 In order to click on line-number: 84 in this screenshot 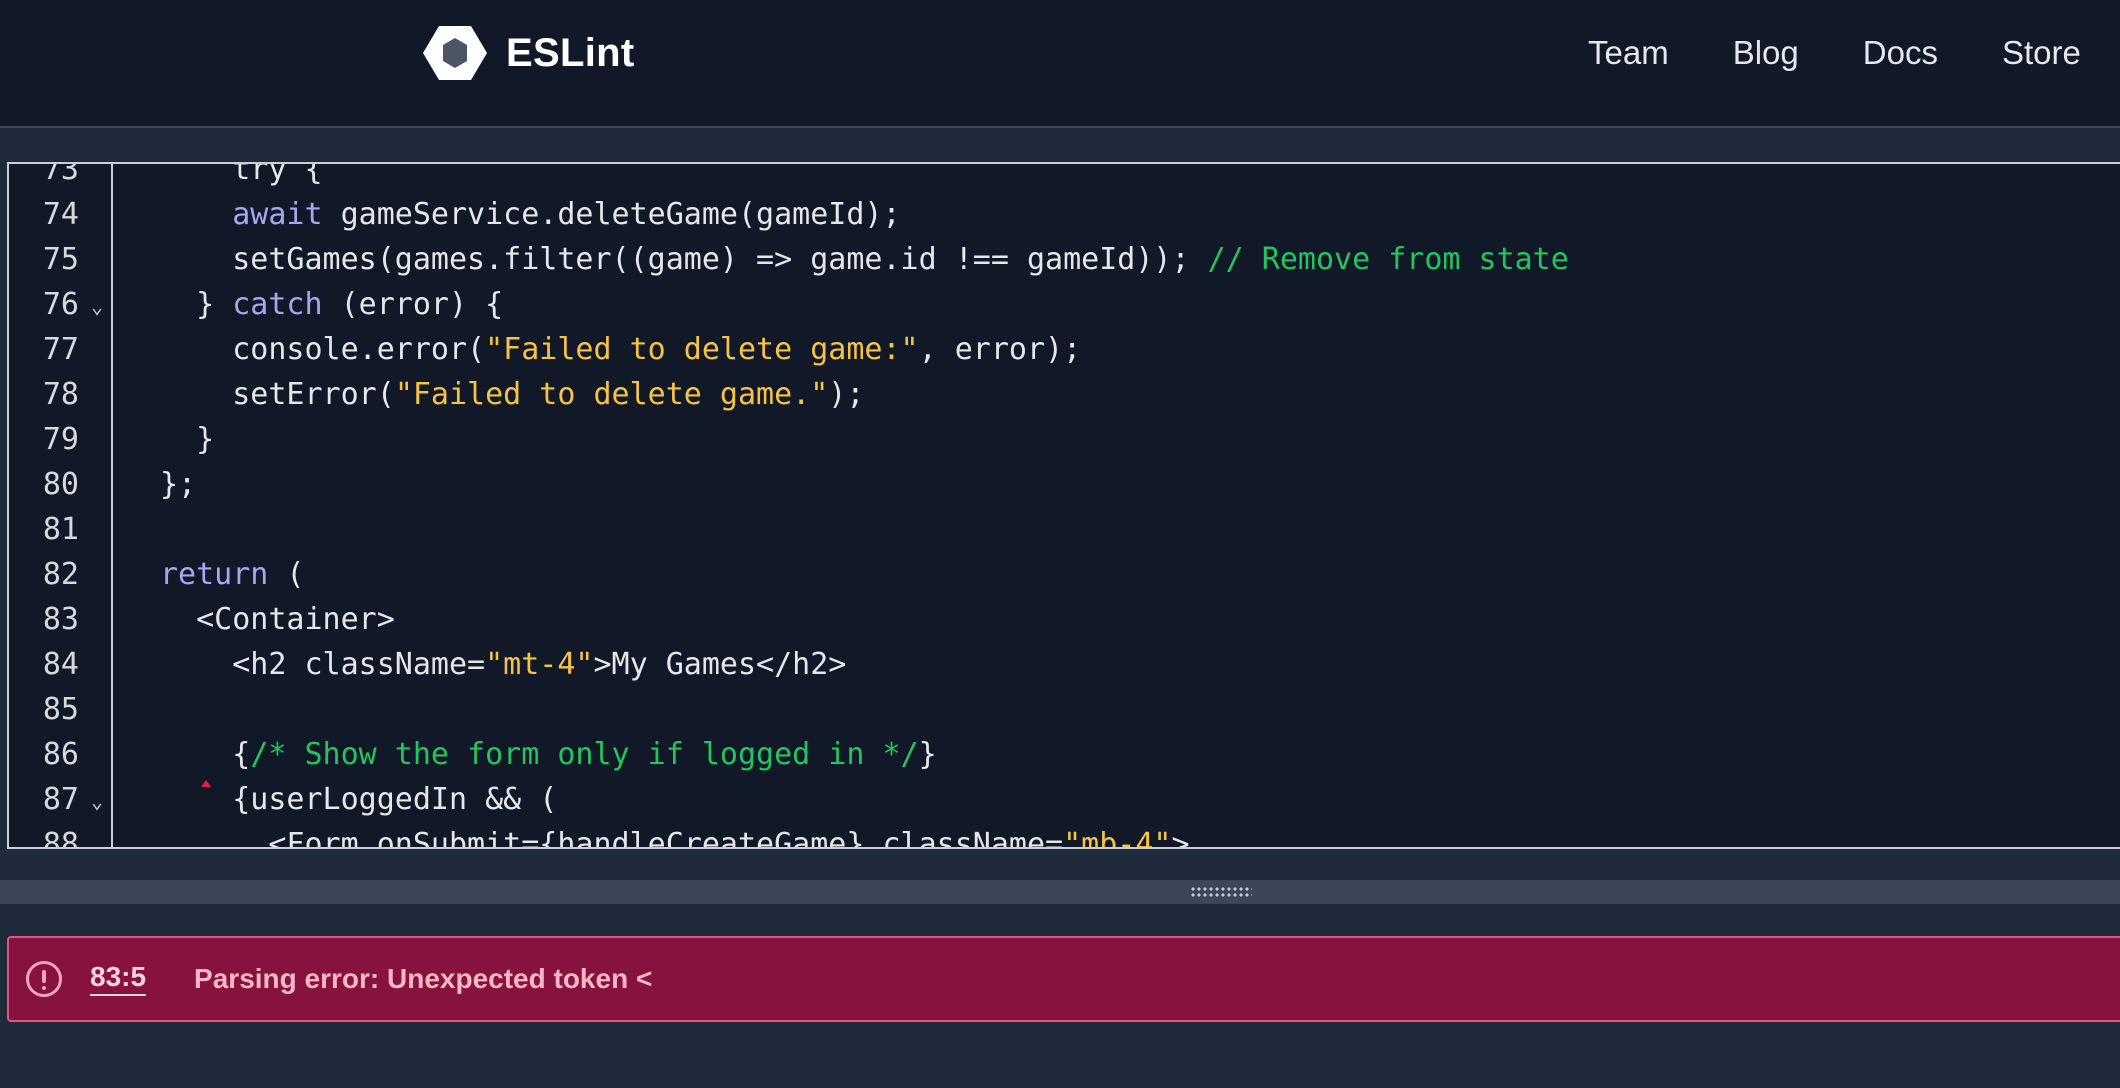, I will do `click(60, 664)`.